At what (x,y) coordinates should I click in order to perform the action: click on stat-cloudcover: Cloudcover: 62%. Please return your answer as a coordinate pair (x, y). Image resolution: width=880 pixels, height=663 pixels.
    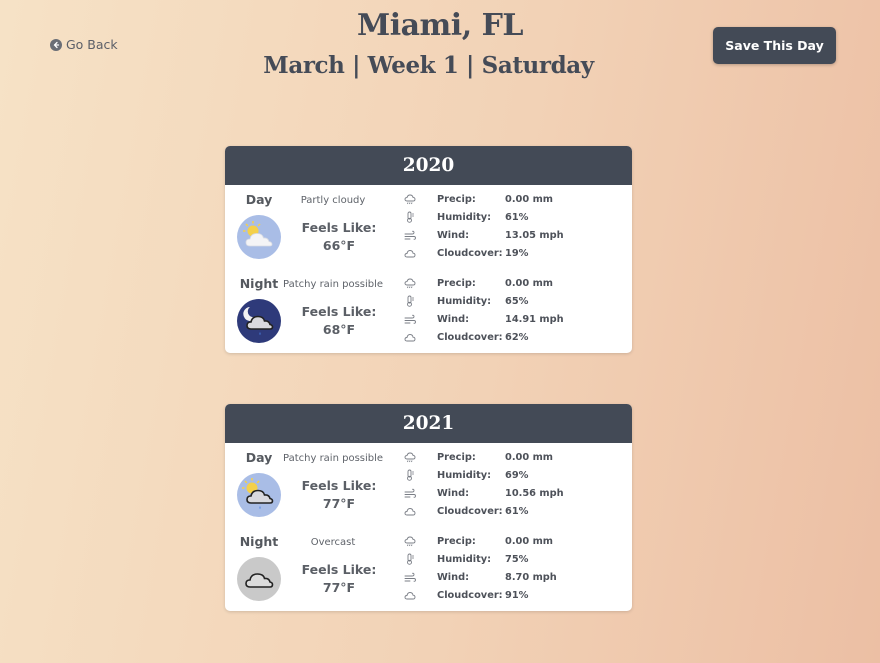
    Looking at the image, I should click on (513, 337).